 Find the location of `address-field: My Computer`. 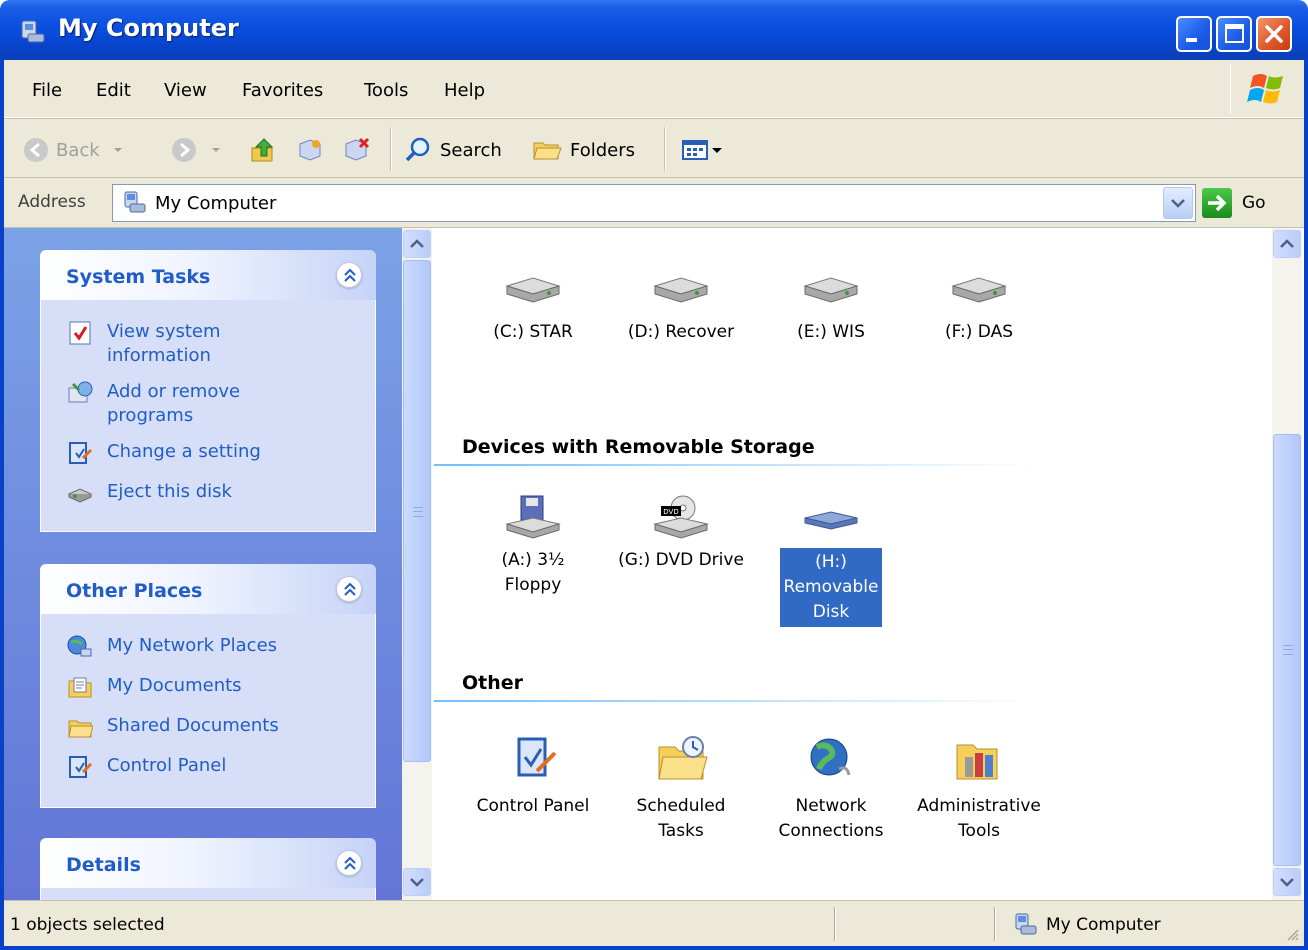

address-field: My Computer is located at coordinates (654, 203).